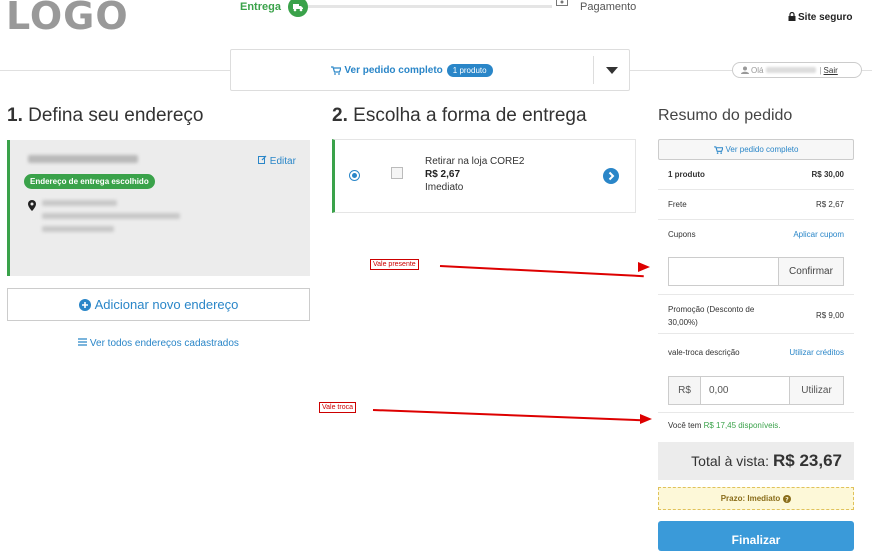 The image size is (872, 551). What do you see at coordinates (260, 7) in the screenshot?
I see `step-entrega-label: Entrega` at bounding box center [260, 7].